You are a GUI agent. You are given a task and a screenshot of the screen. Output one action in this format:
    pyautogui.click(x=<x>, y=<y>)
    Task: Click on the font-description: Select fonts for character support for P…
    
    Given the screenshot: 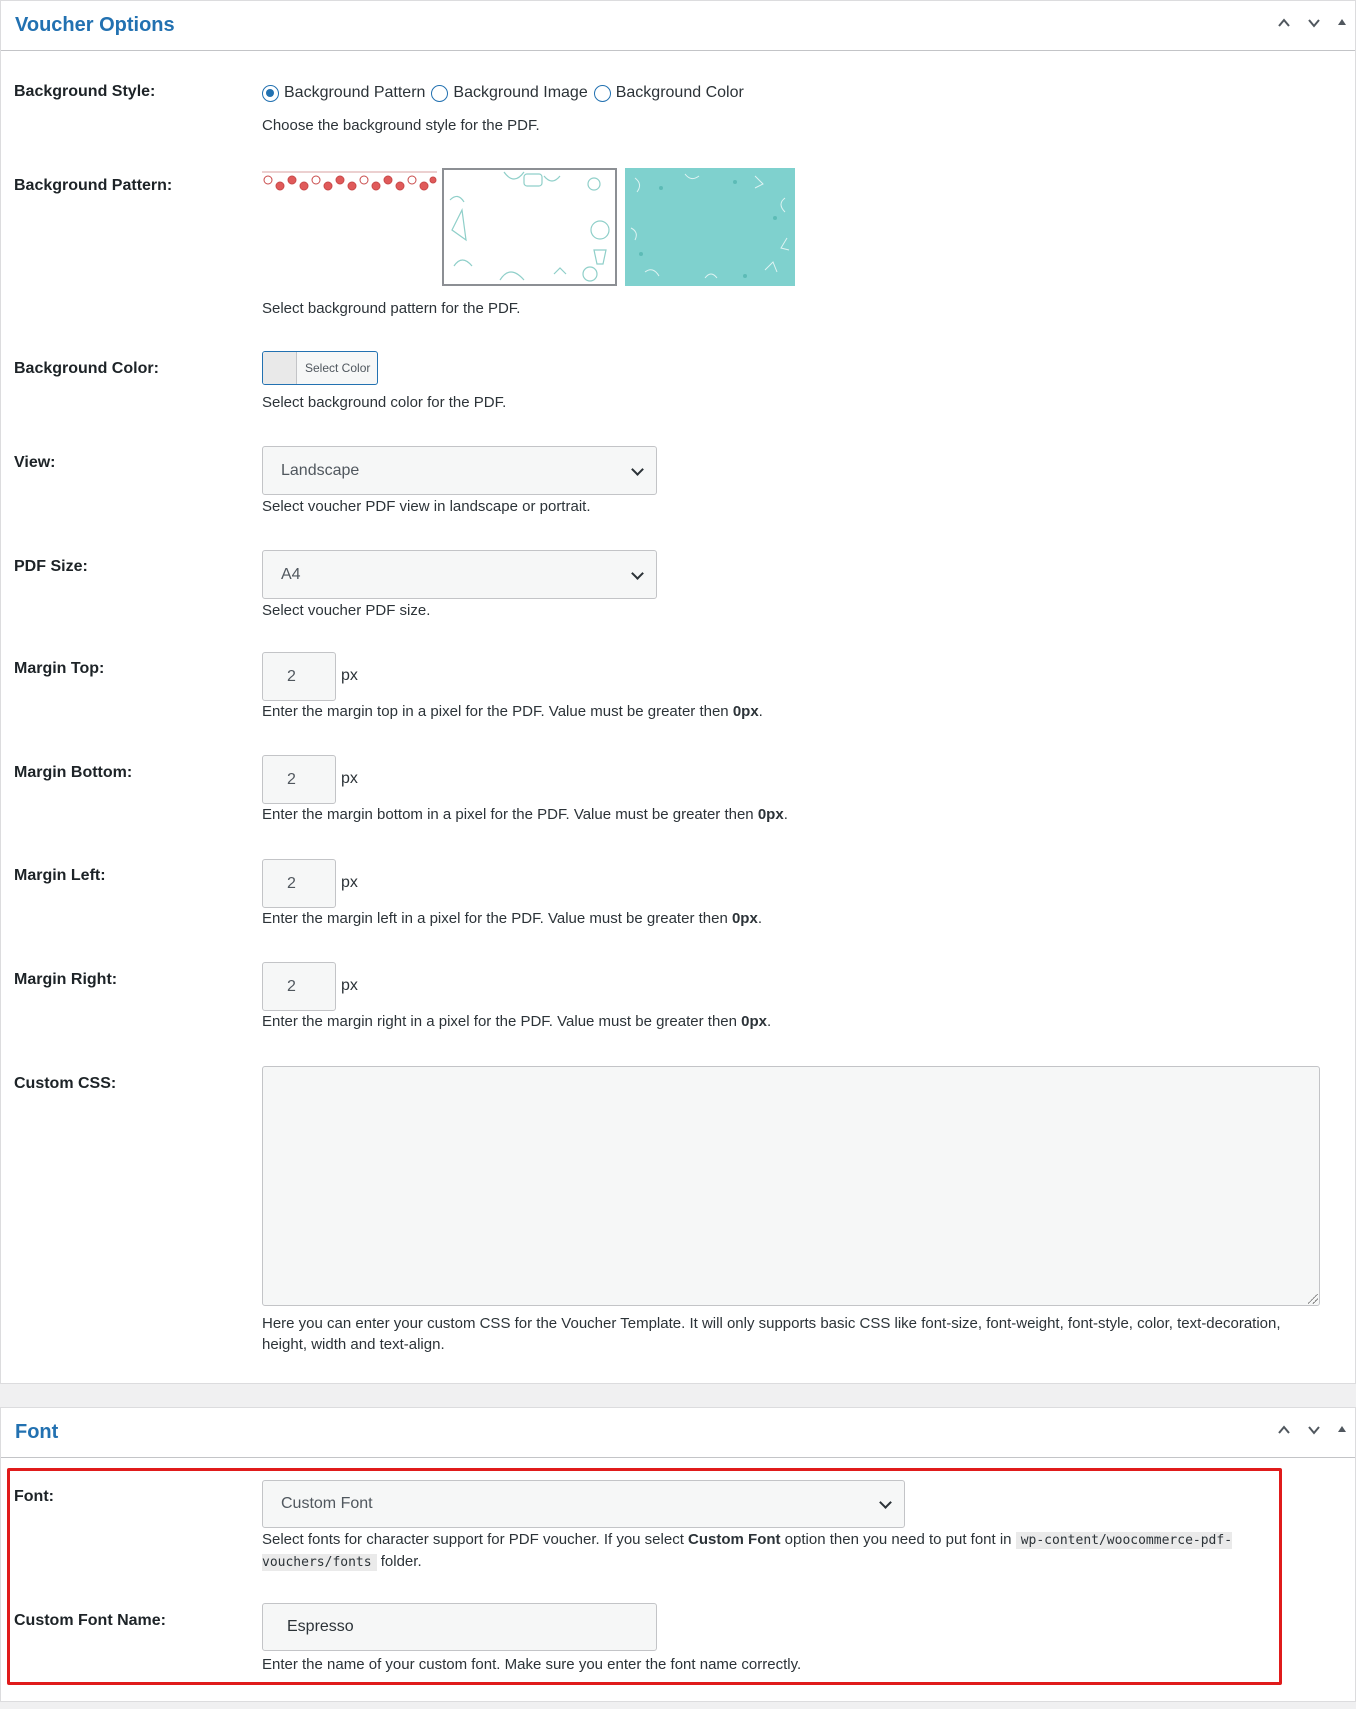 What is the action you would take?
    pyautogui.click(x=762, y=1551)
    